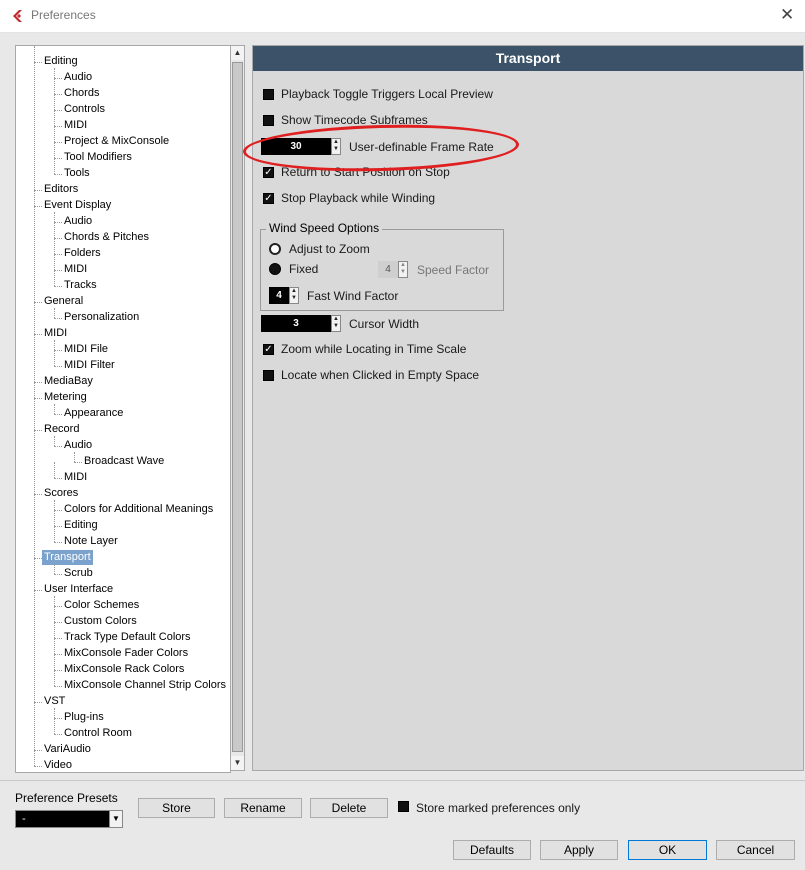  Describe the element at coordinates (106, 237) in the screenshot. I see `tree-item-chords-pitches: Chords & Pitches` at that location.